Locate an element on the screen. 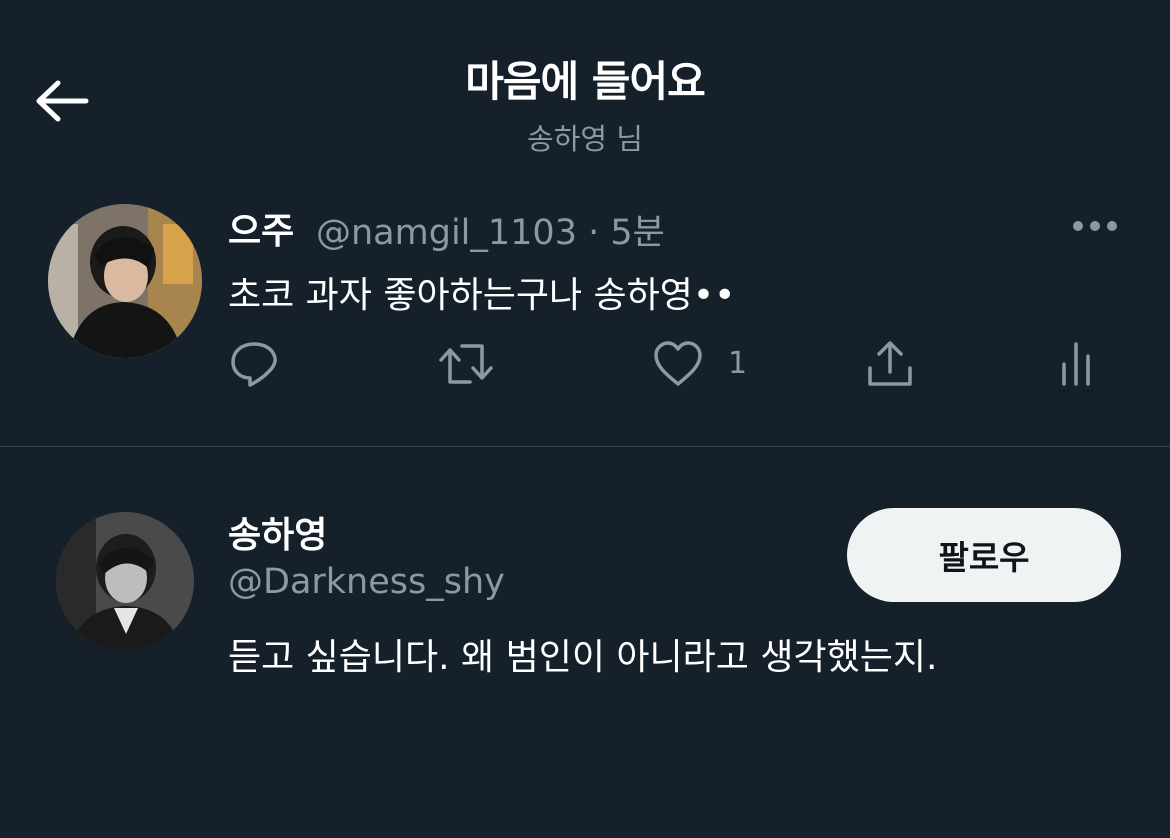 The height and width of the screenshot is (838, 1170). divider is located at coordinates (585, 446).